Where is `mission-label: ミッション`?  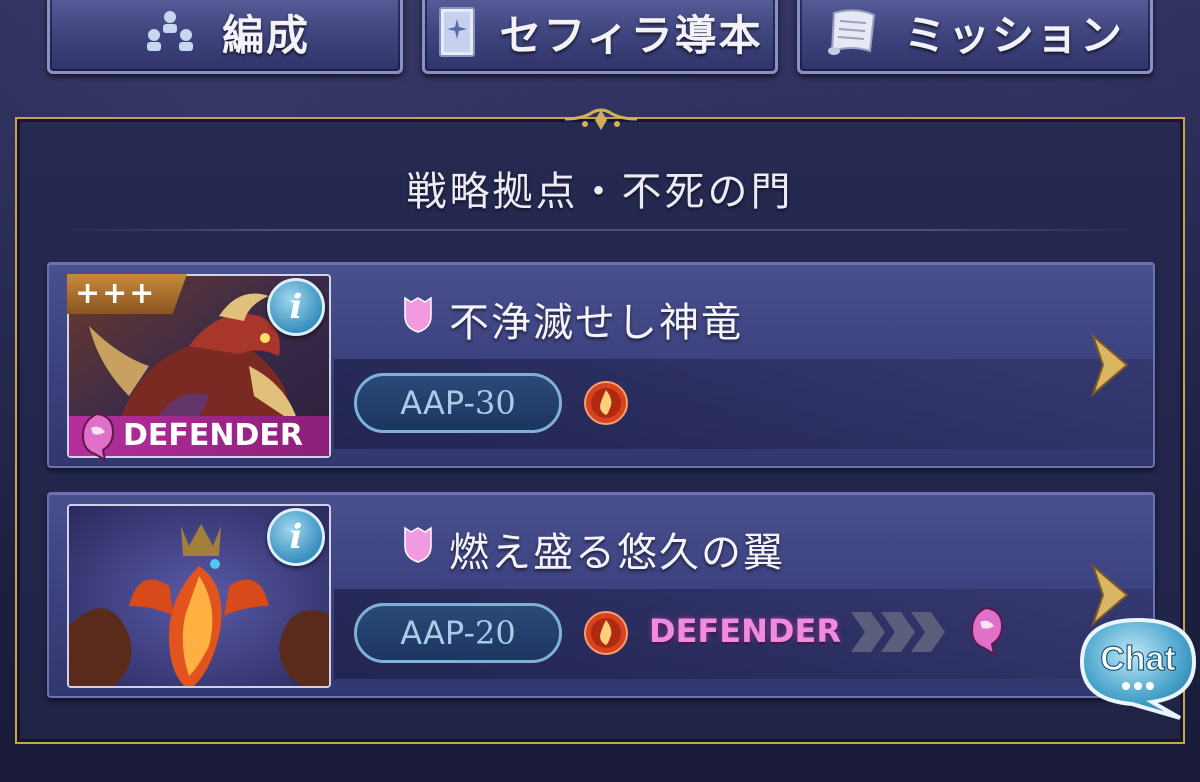
mission-label: ミッション is located at coordinates (1013, 35).